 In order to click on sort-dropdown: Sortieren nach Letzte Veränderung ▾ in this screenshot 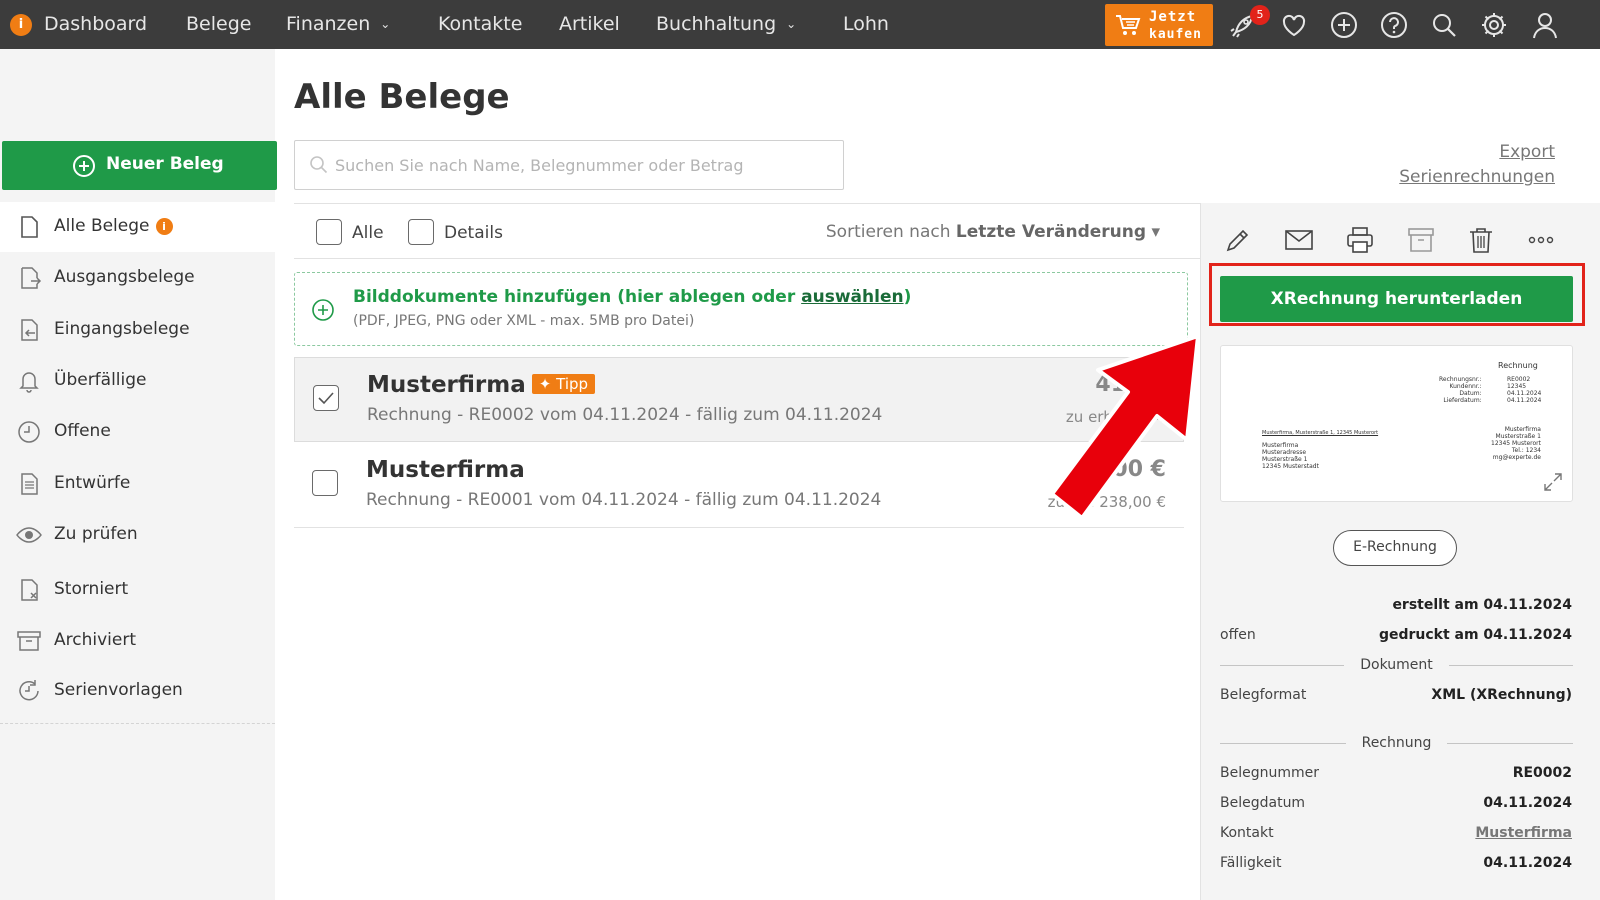, I will do `click(993, 232)`.